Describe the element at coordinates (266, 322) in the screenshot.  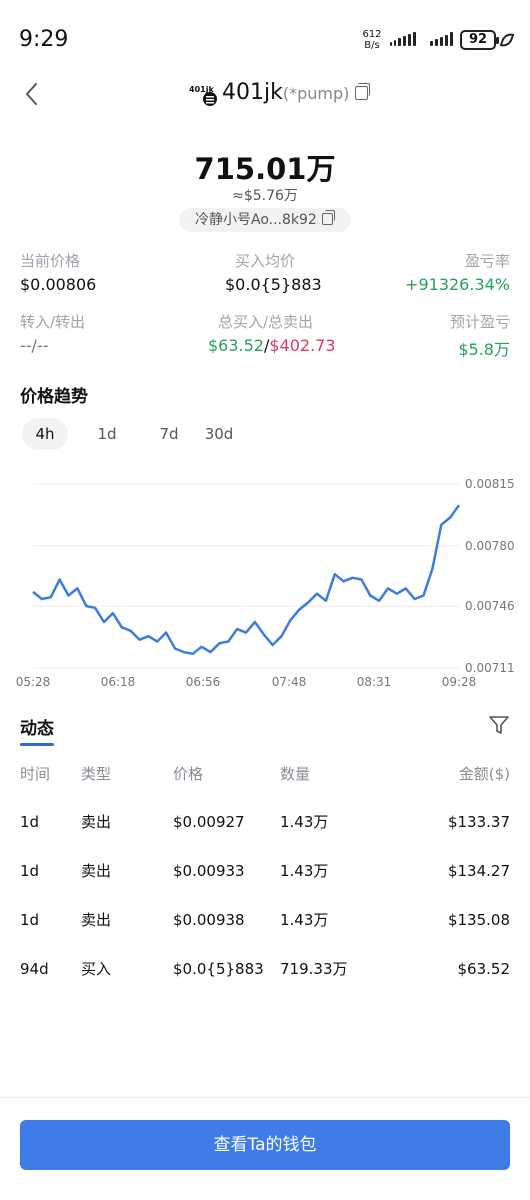
I see `total-buy-sell-label: 总买入/总卖出` at that location.